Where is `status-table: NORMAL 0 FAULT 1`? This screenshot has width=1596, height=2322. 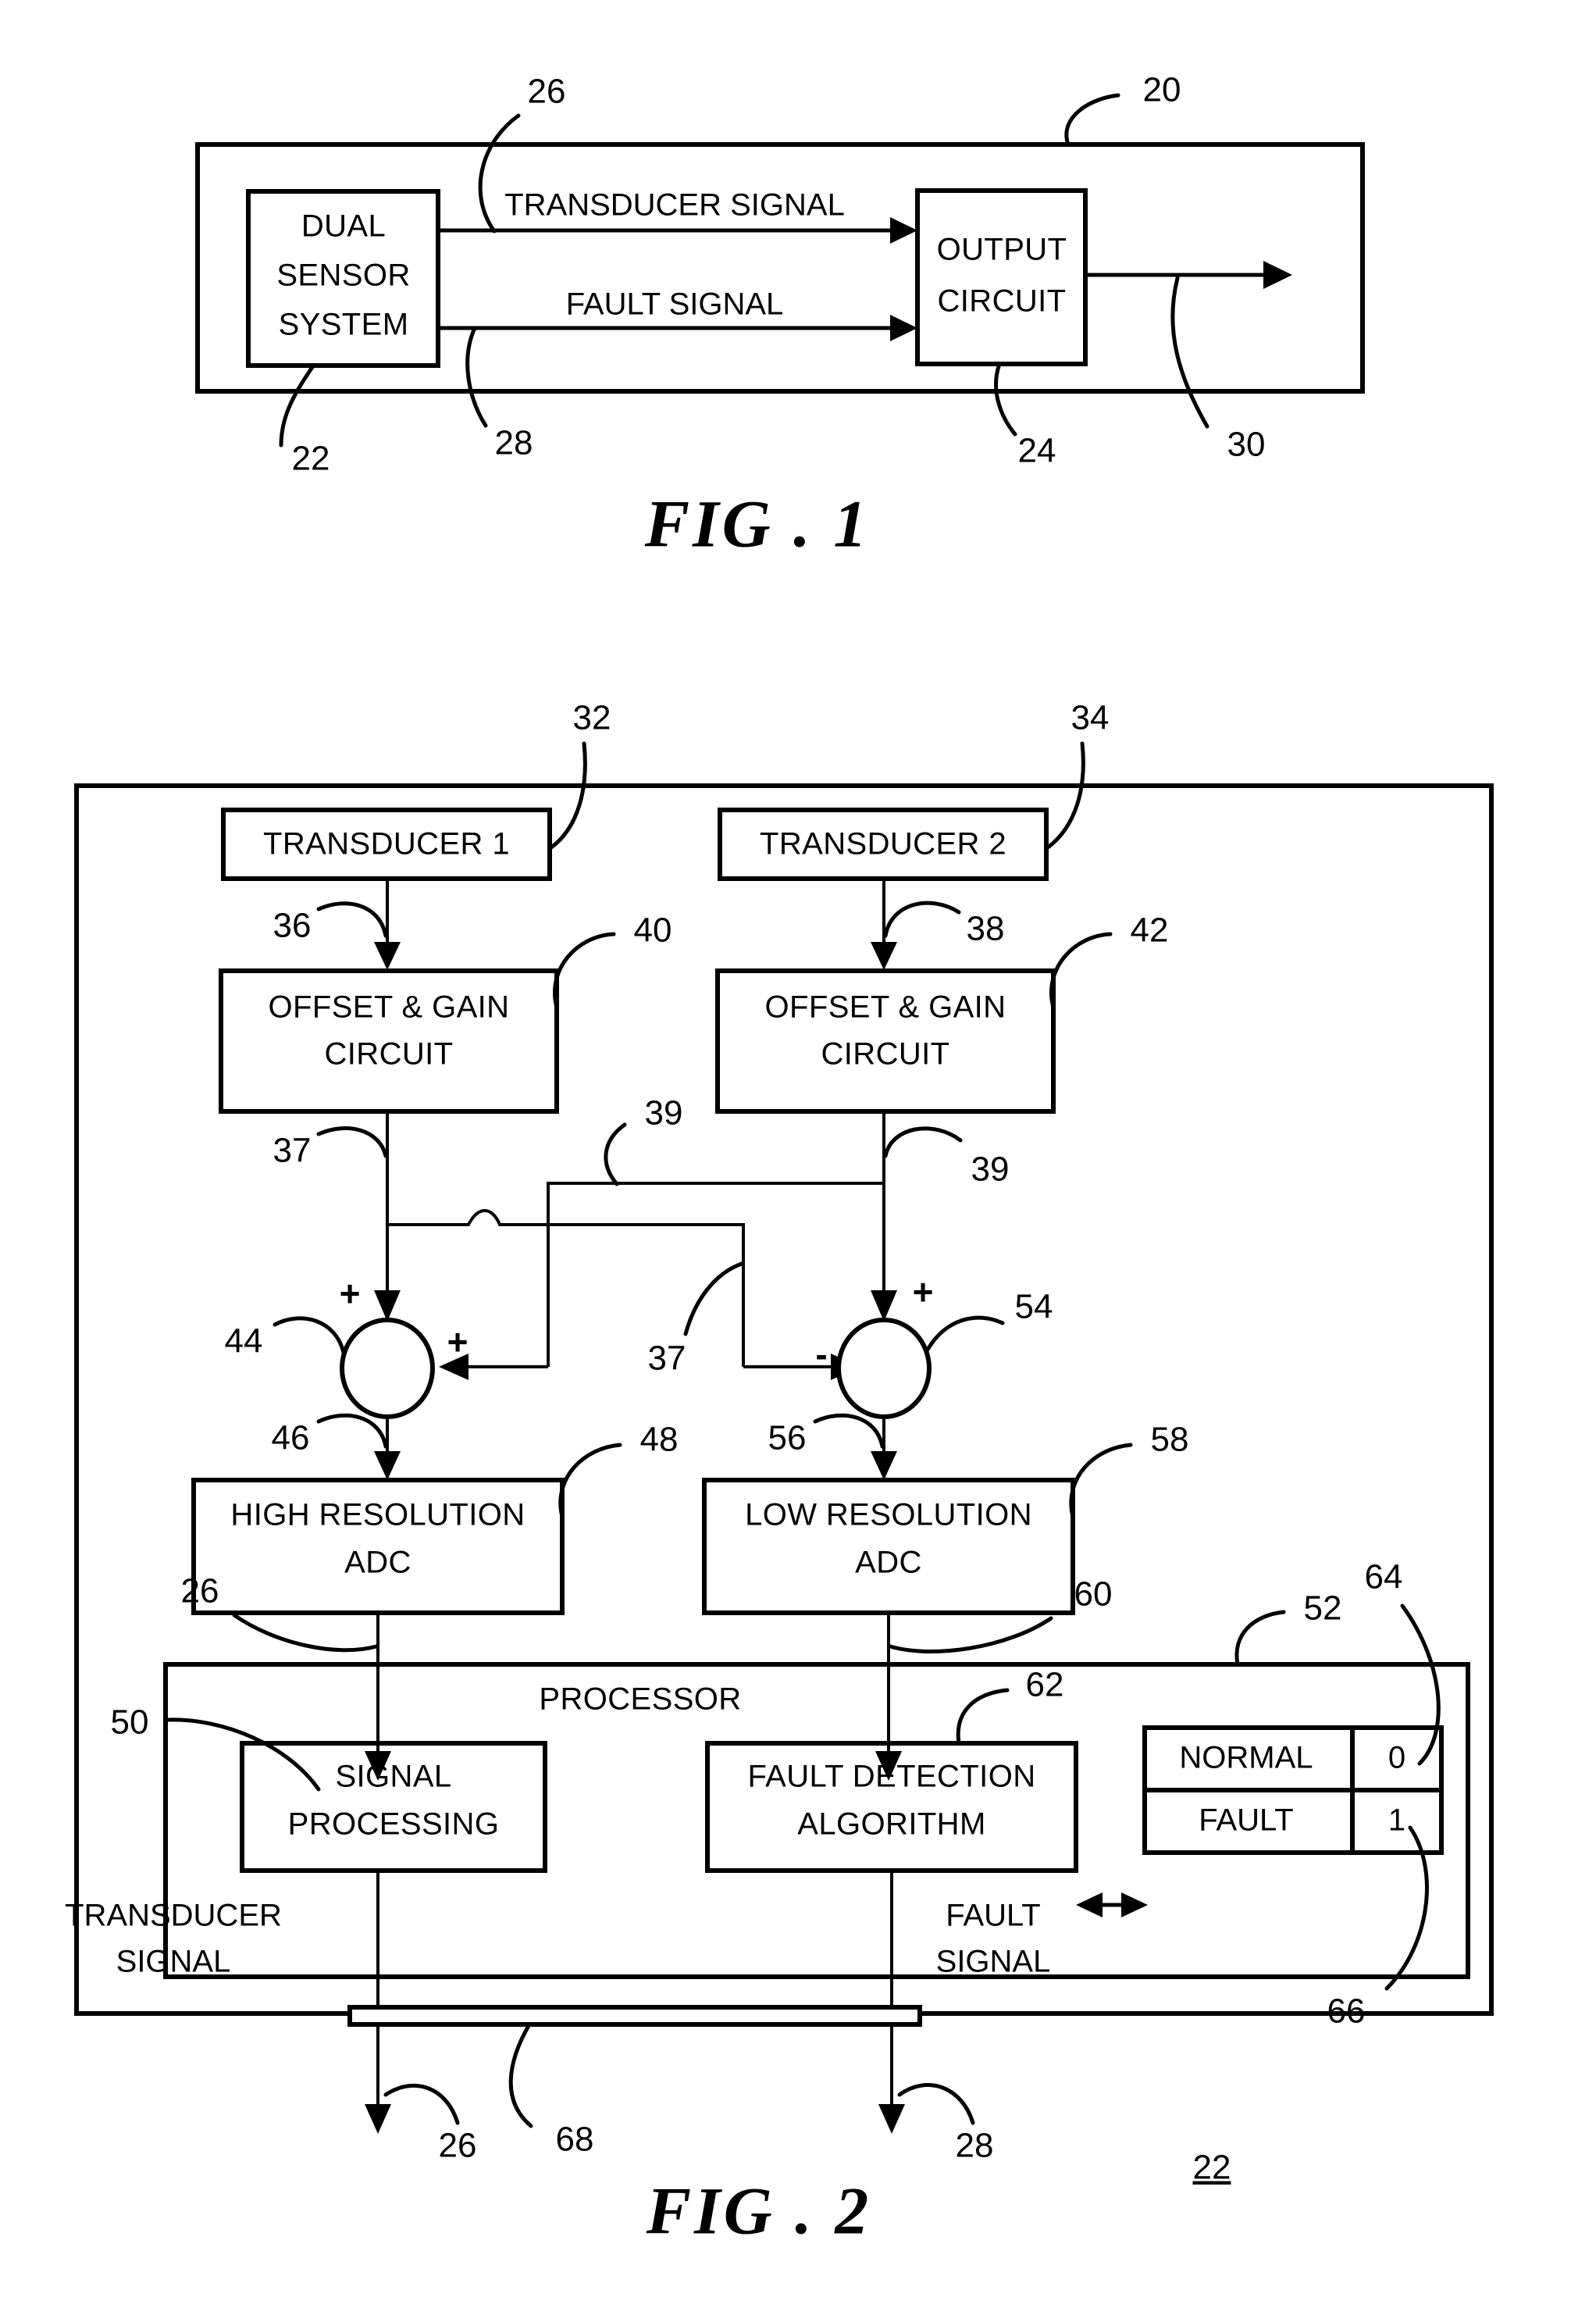
status-table: NORMAL 0 FAULT 1 is located at coordinates (1293, 1790).